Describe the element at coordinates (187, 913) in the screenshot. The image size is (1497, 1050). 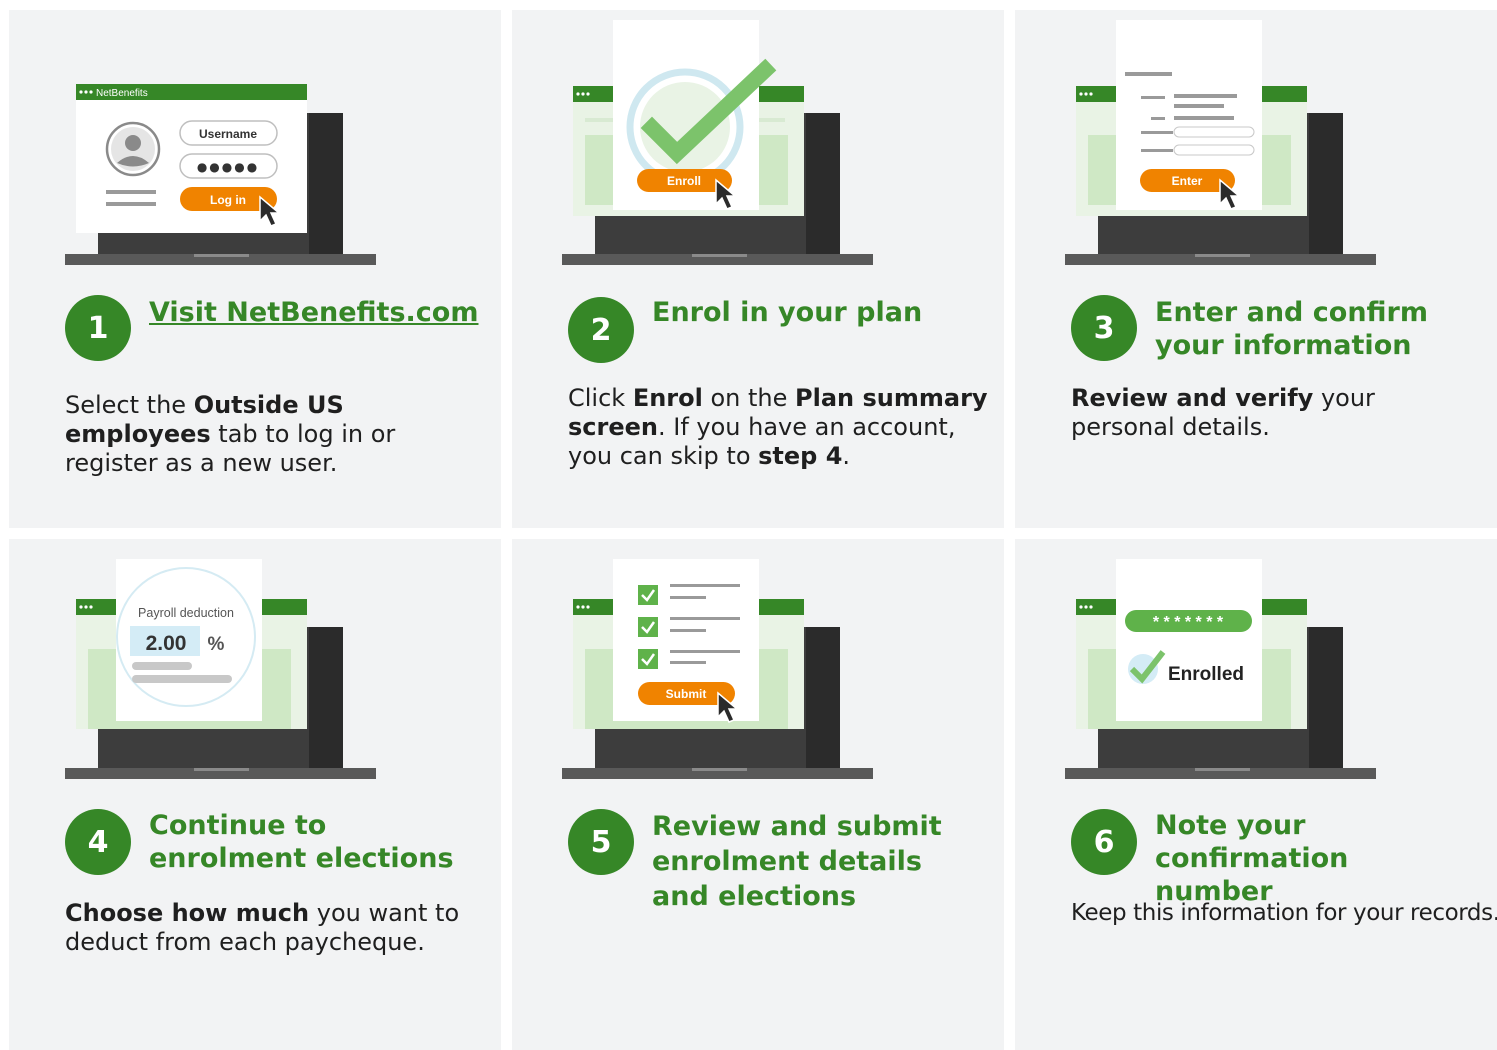
I see `body-text-bold: Choose how much` at that location.